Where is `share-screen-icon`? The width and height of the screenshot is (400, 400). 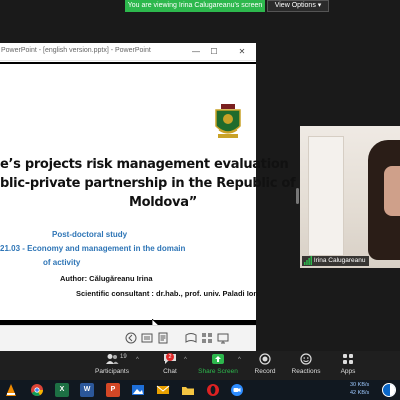
share-screen-icon is located at coordinates (218, 359).